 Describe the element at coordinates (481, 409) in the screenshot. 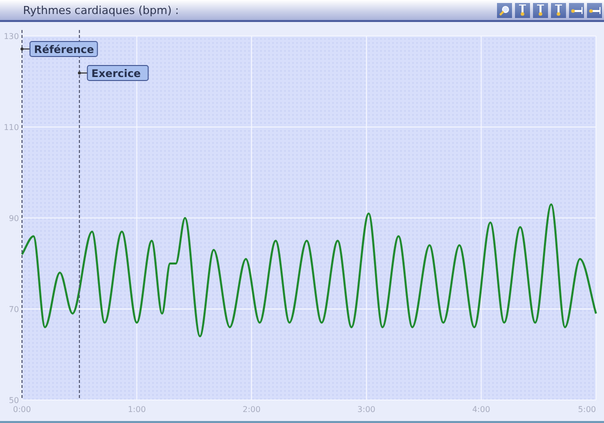

I see `x-axis-label: 4:00` at that location.